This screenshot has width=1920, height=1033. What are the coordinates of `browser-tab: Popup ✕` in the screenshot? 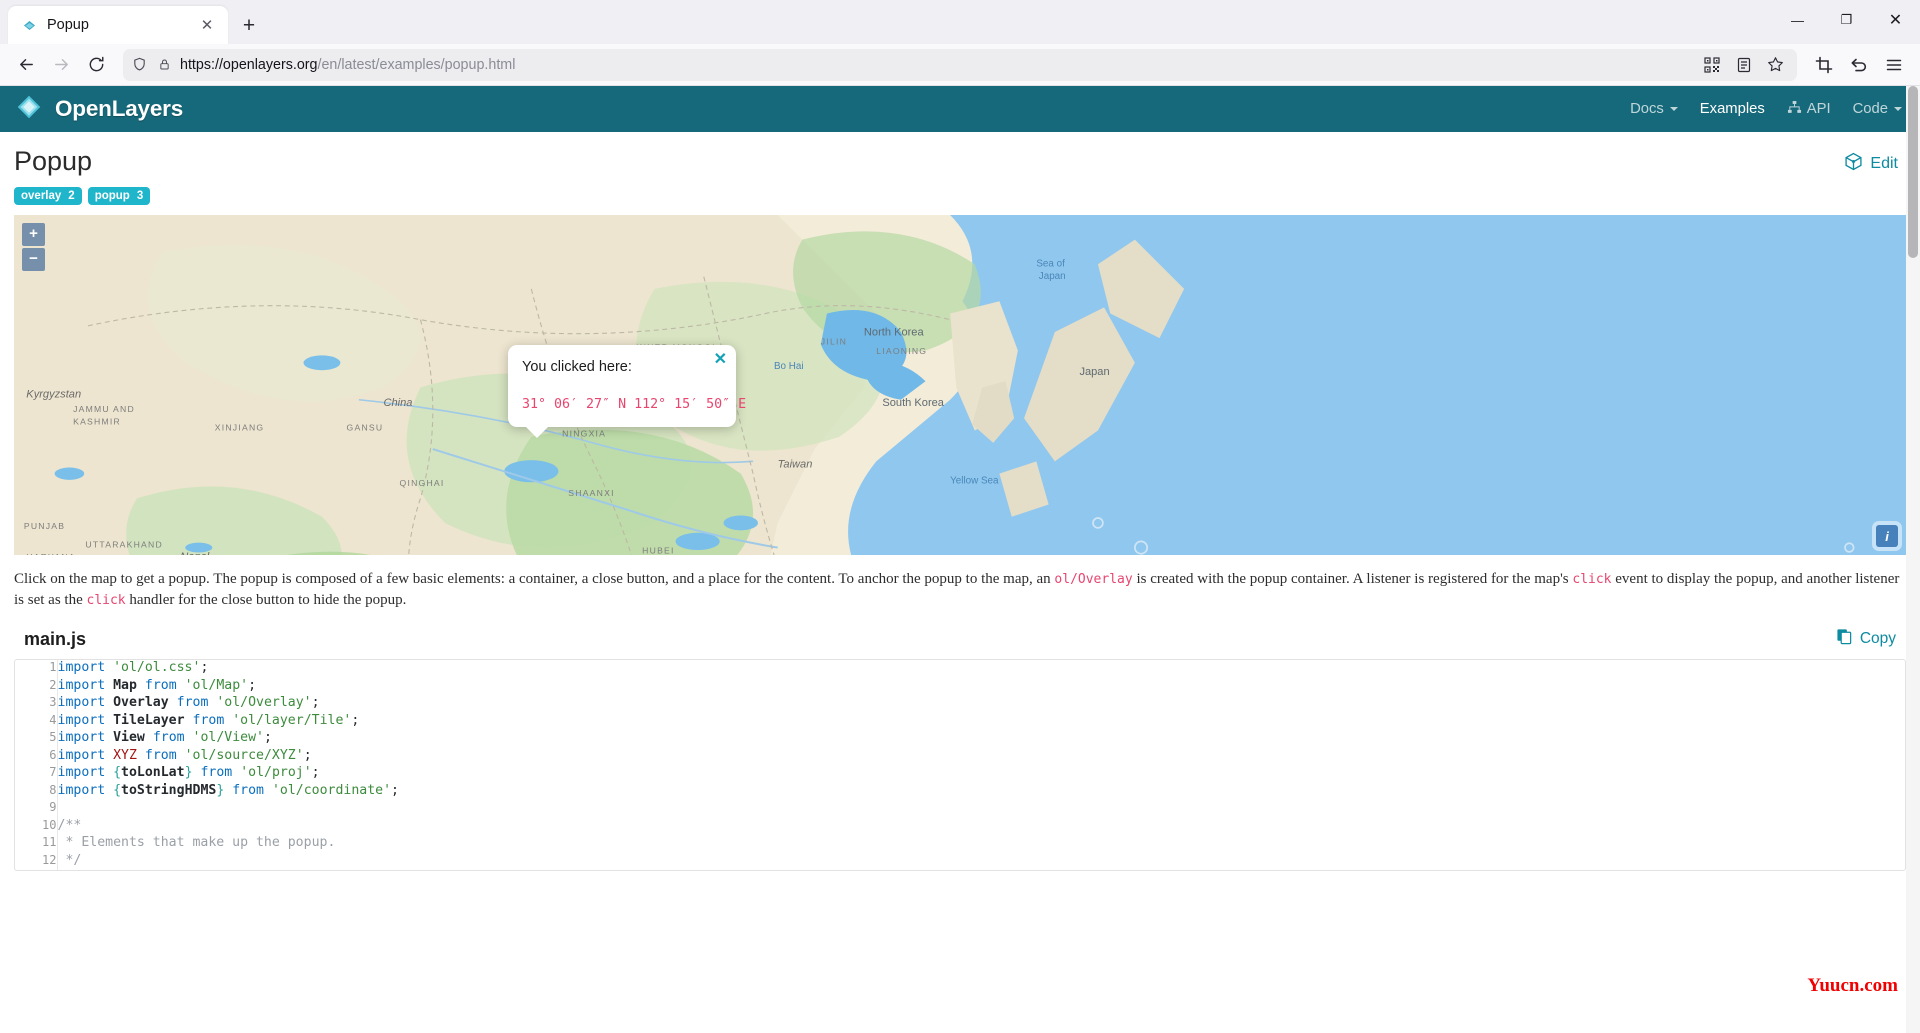 It's located at (118, 25).